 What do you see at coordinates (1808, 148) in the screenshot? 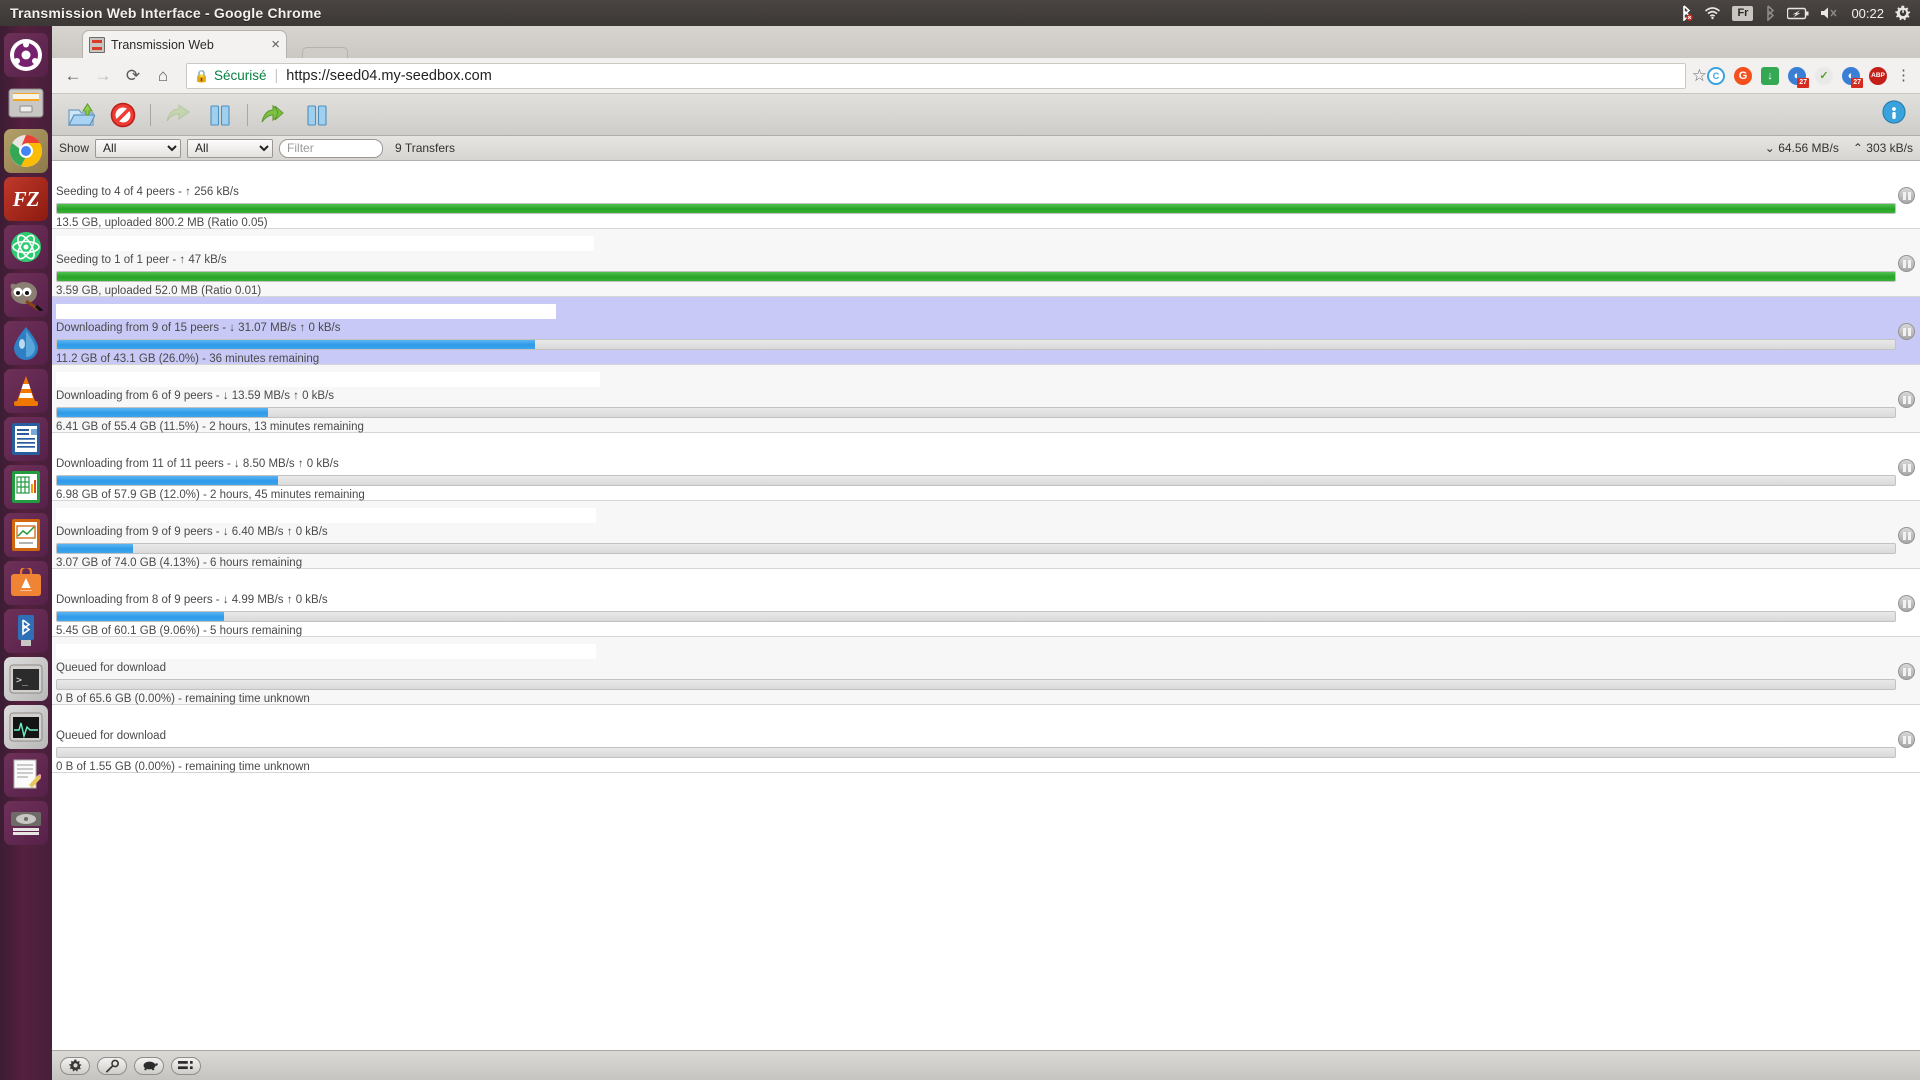
I see `download-speed-value: 64.56 MB/s` at bounding box center [1808, 148].